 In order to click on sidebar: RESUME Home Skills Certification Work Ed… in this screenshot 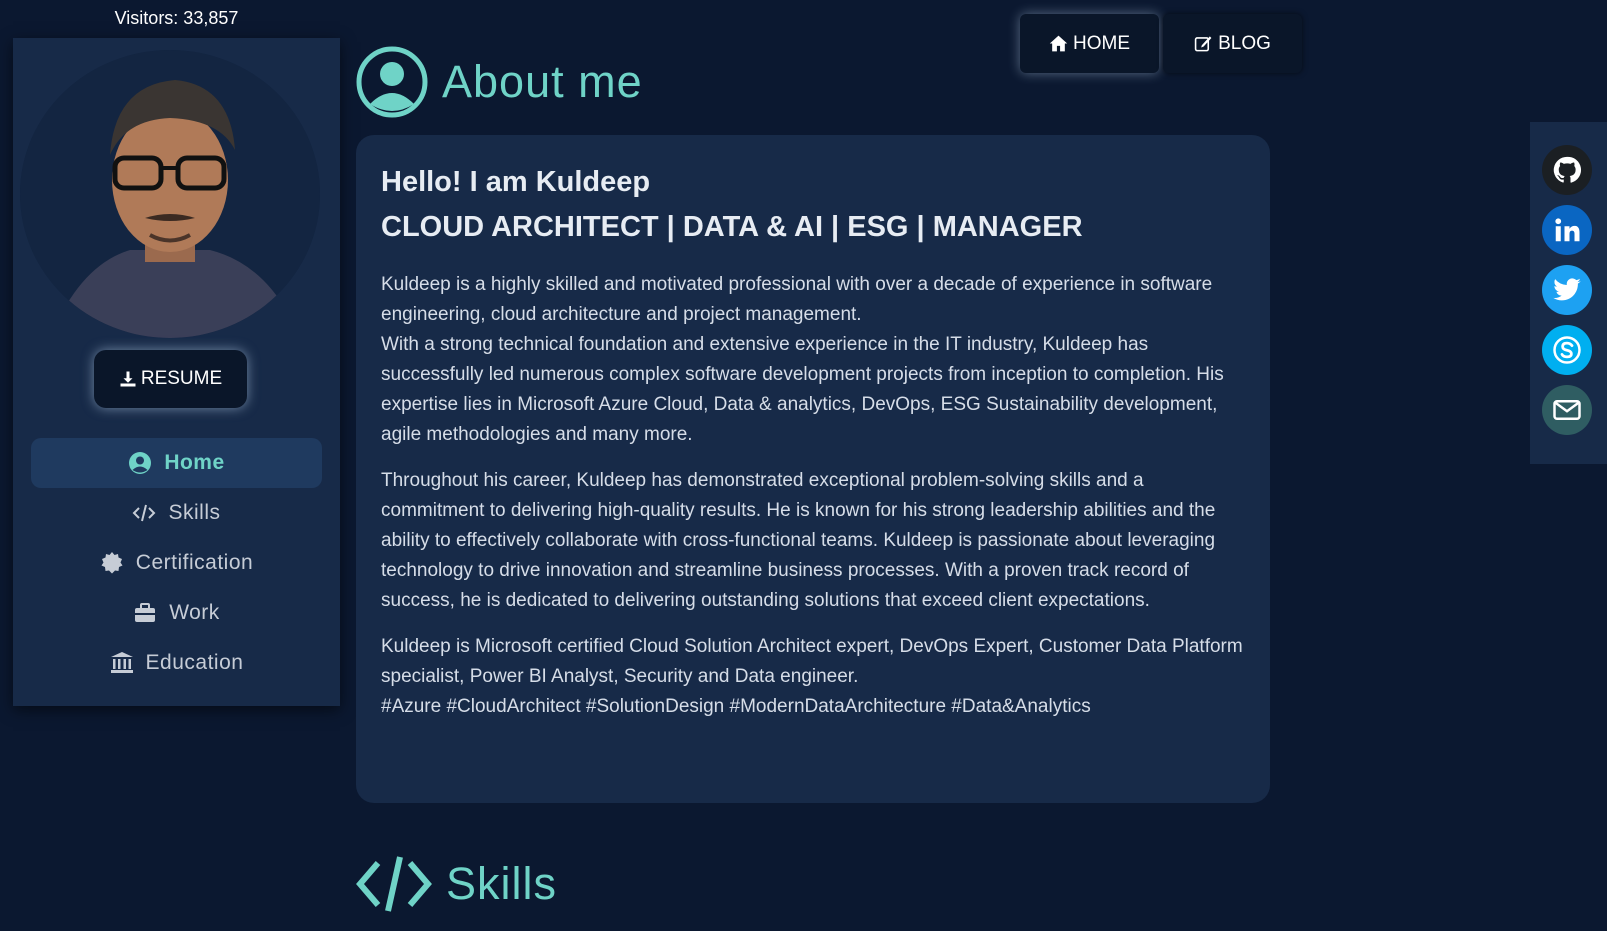, I will do `click(176, 372)`.